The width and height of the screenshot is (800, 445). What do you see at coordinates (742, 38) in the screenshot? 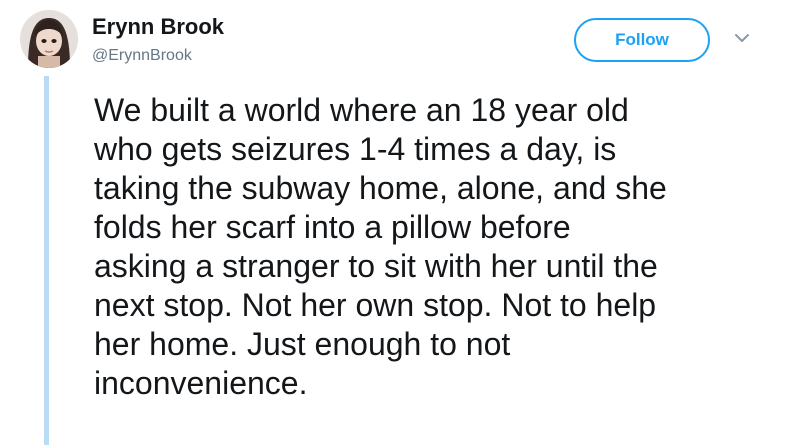
I see `chevron-down-icon` at bounding box center [742, 38].